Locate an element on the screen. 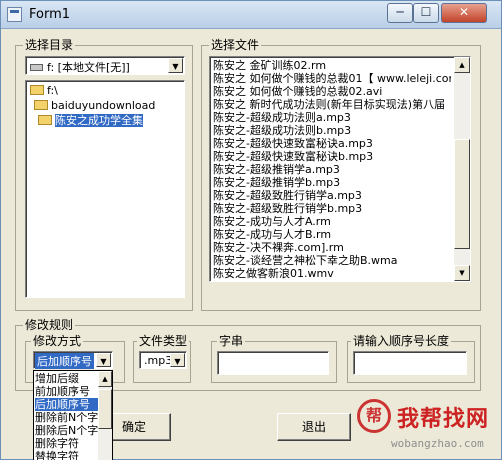  seq-length-label: 请输入顺序号长度 is located at coordinates (401, 341).